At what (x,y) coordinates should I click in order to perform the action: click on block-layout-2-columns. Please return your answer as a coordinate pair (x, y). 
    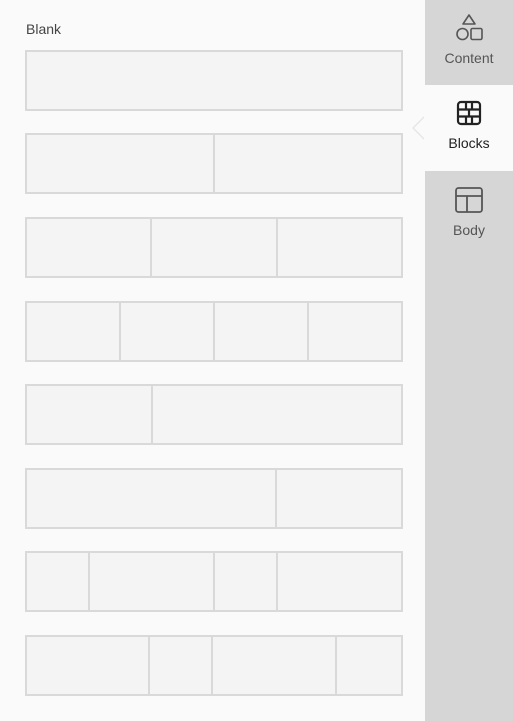
    Looking at the image, I should click on (214, 163).